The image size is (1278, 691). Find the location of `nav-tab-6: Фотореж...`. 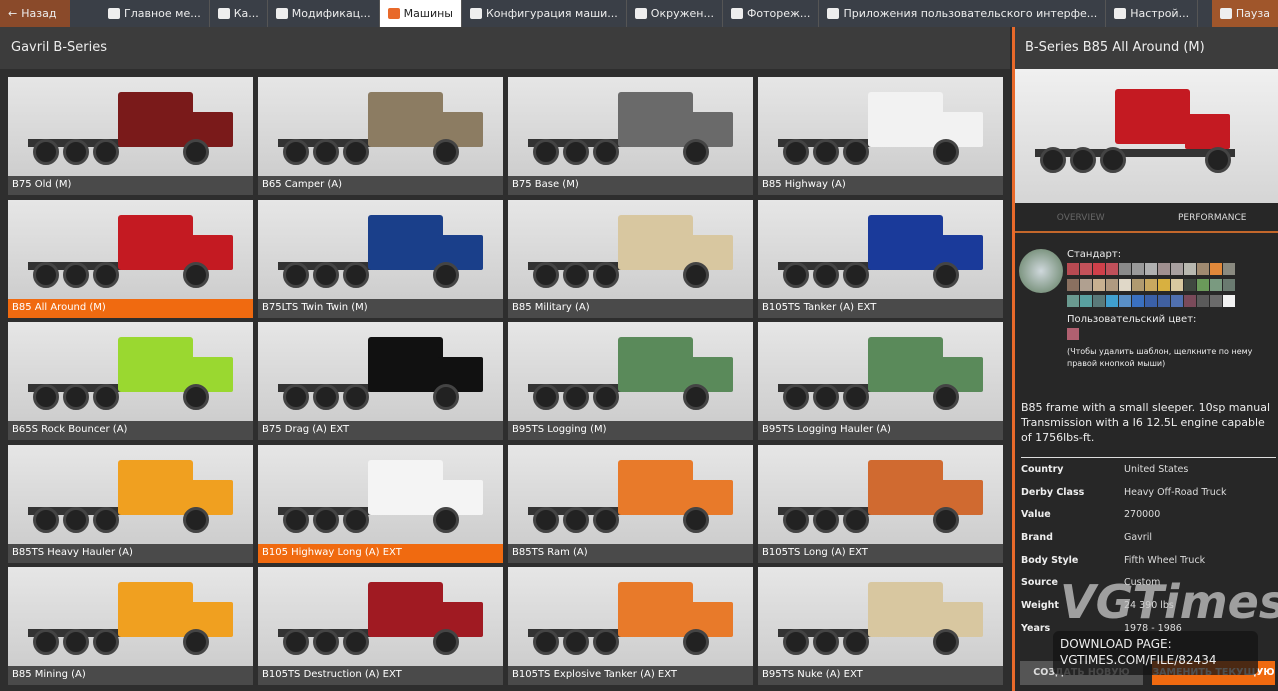

nav-tab-6: Фотореж... is located at coordinates (771, 13).